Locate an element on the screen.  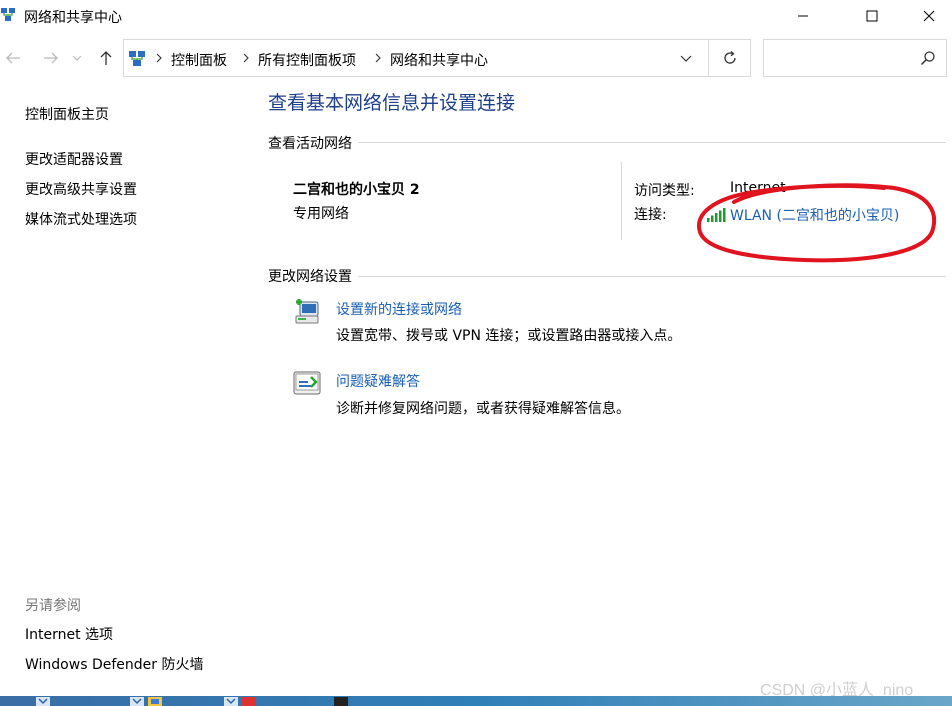
maximize-button is located at coordinates (872, 16).